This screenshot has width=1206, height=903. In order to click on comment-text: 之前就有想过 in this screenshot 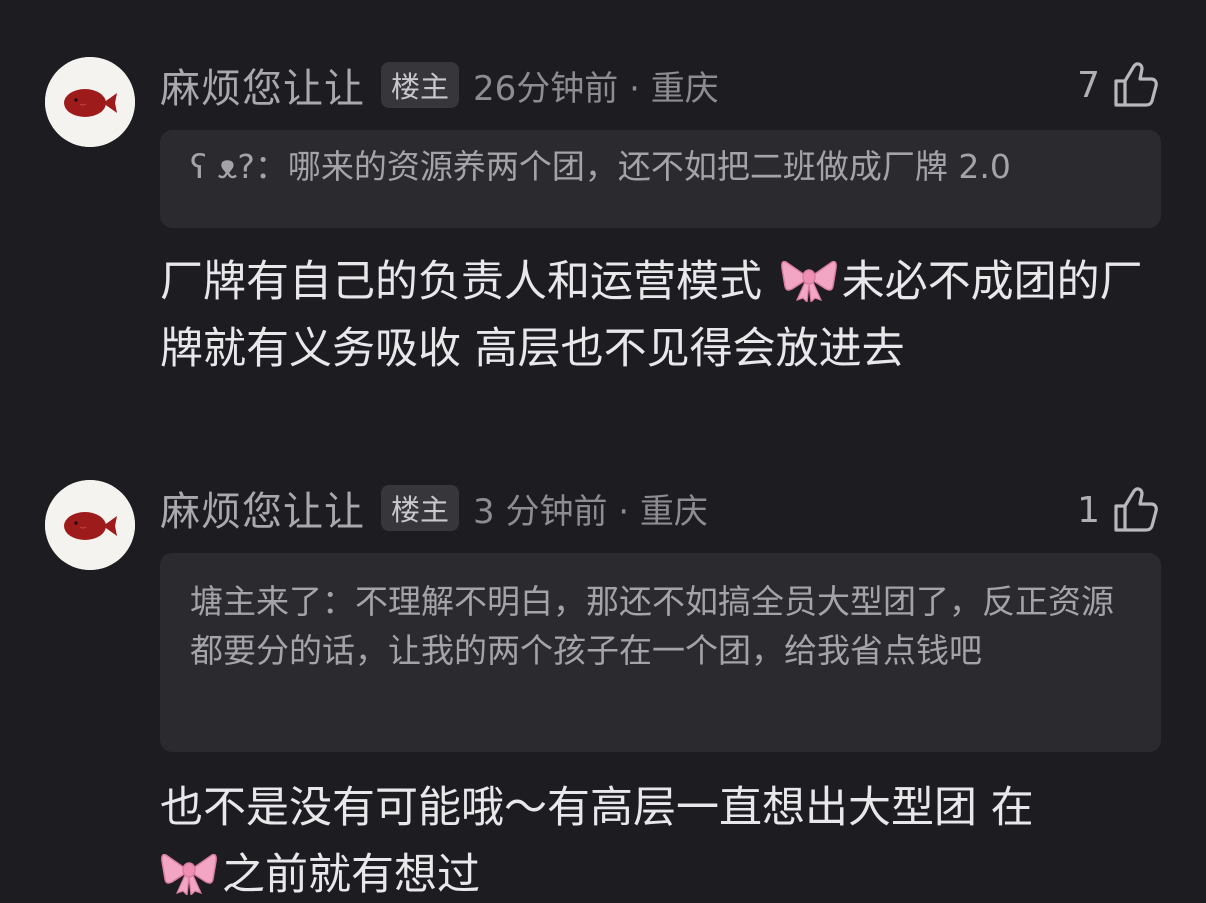, I will do `click(351, 875)`.